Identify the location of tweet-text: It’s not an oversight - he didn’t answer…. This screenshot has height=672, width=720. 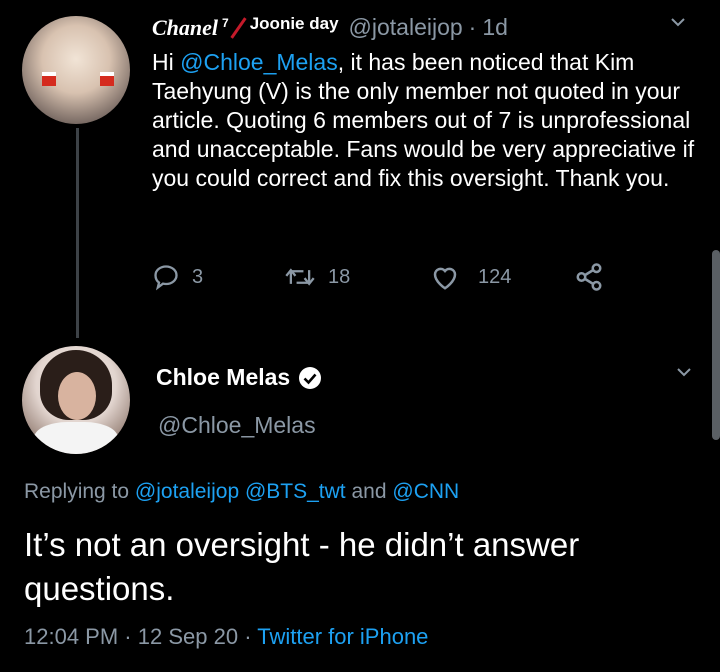
(302, 566).